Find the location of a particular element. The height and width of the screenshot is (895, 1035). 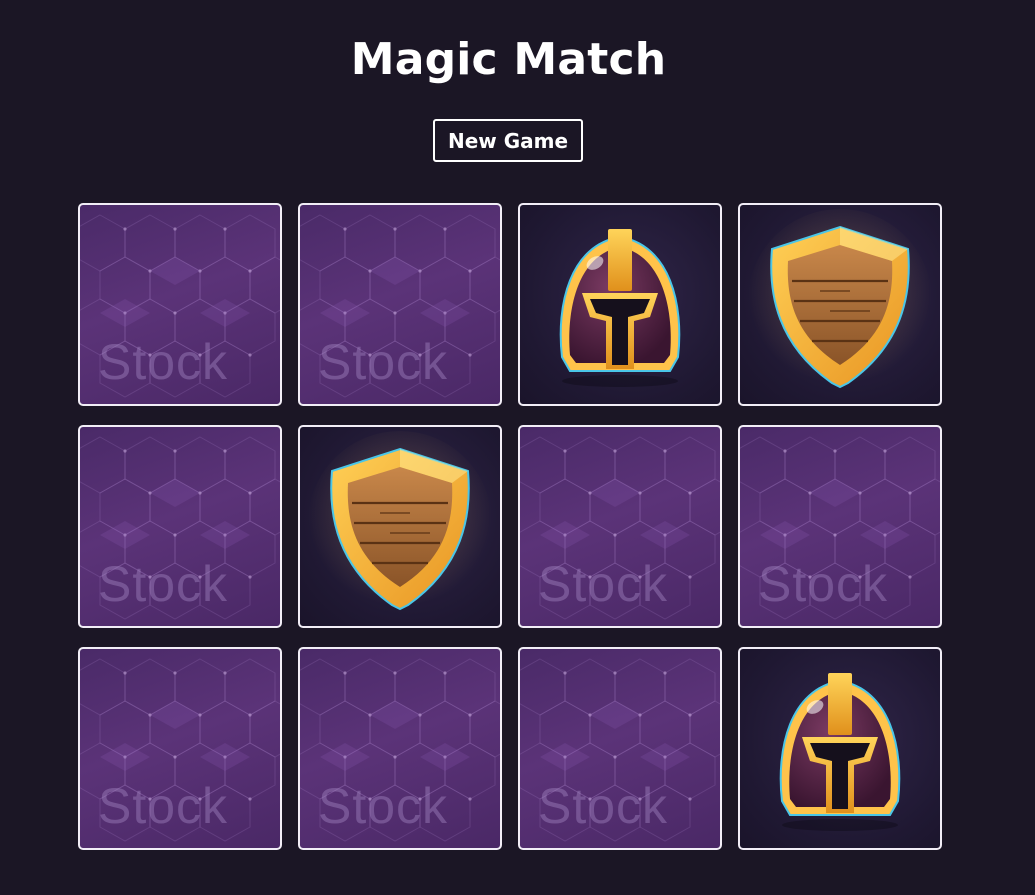

game-title: Magic Match is located at coordinates (508, 59).